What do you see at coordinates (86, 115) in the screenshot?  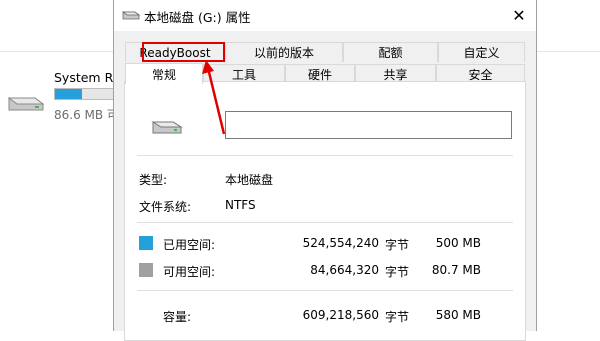 I see `drive-size-text: 86.6 MB 可` at bounding box center [86, 115].